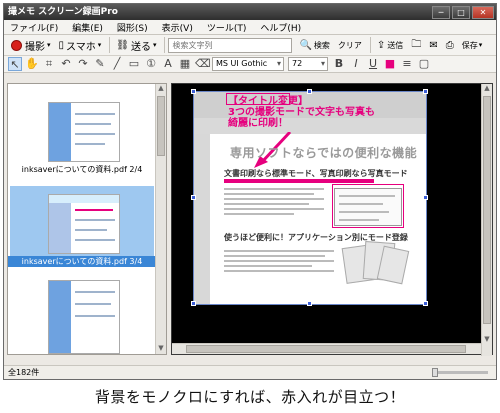 This screenshot has width=500, height=413. I want to click on mosaic-icon: ▦, so click(185, 64).